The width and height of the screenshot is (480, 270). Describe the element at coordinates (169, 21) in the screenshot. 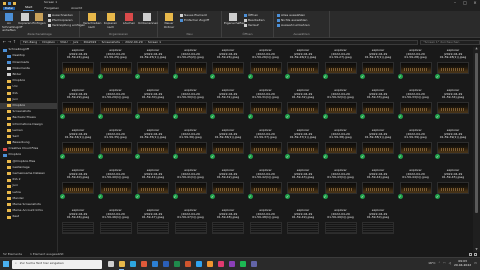

I see `new-folder-button: Neuer Ordner` at that location.